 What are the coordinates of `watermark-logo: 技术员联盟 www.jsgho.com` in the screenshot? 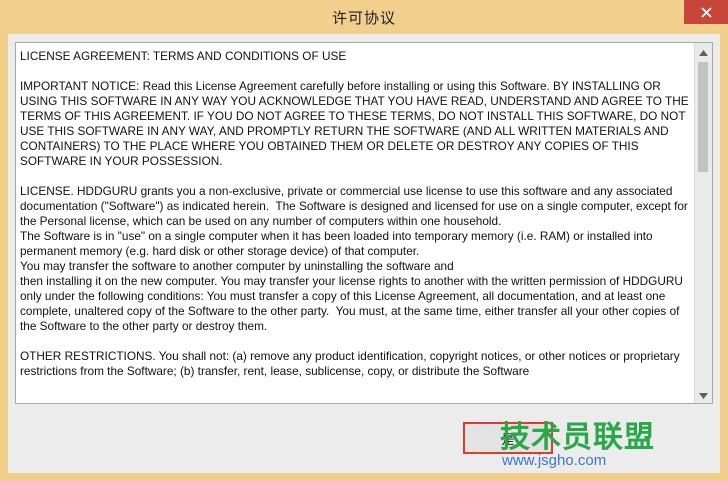 It's located at (614, 446).